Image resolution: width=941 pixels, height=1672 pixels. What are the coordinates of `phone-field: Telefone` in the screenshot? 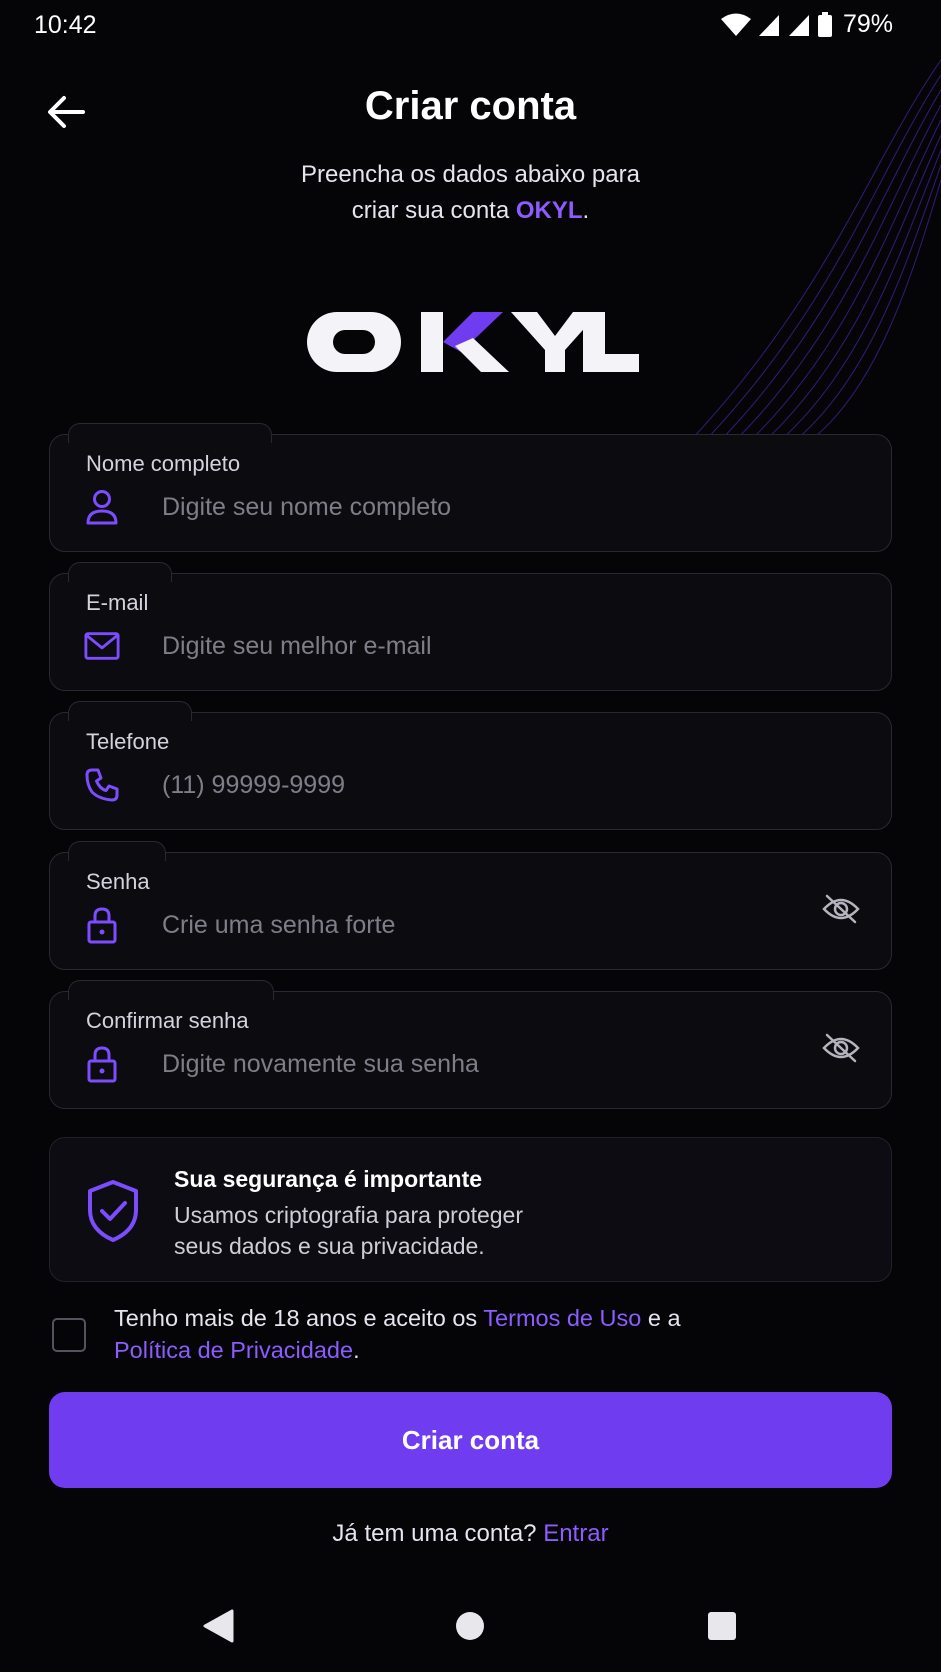 It's located at (470, 765).